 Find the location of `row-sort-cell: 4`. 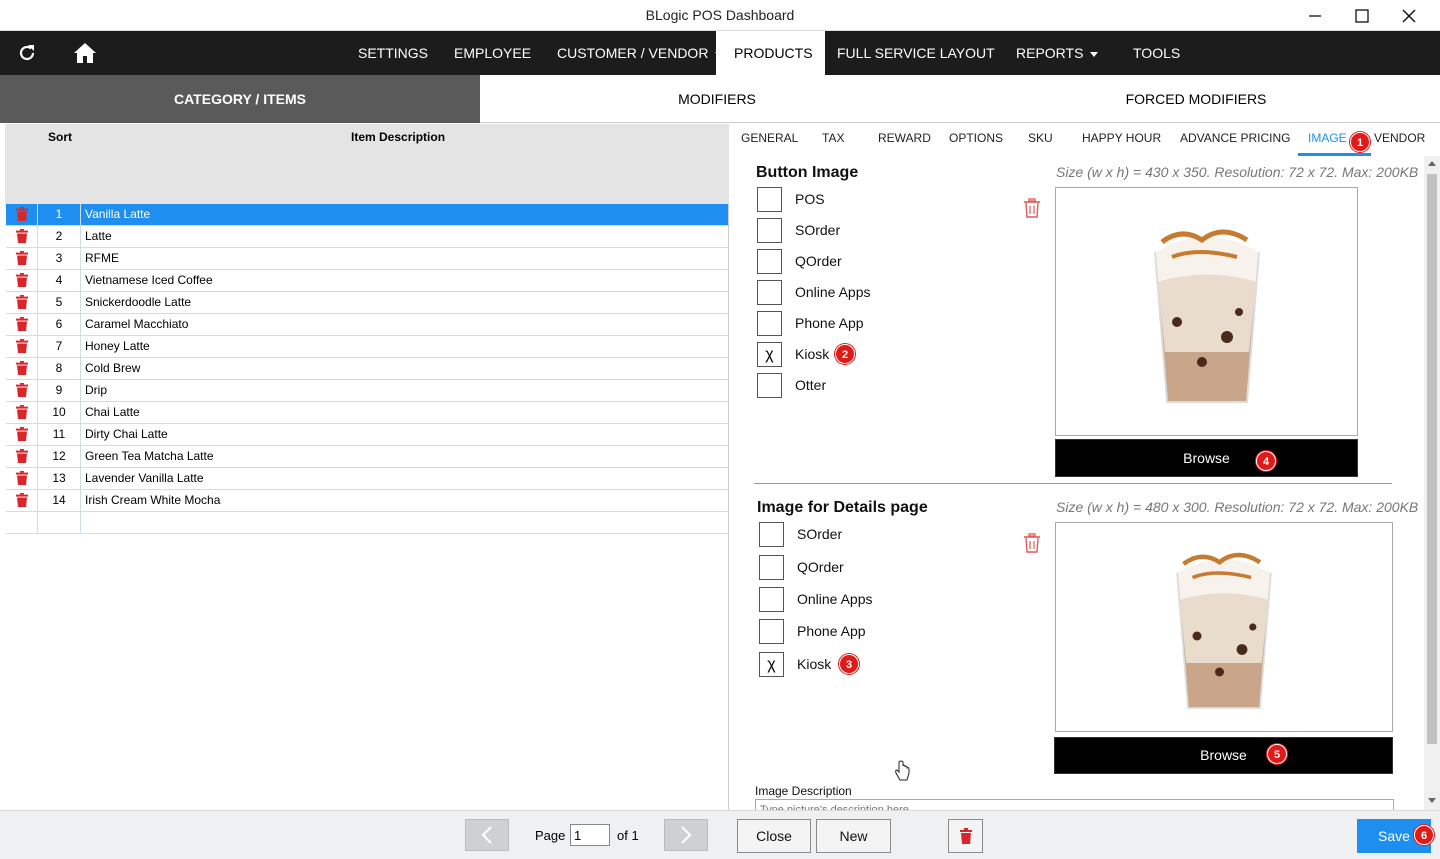

row-sort-cell: 4 is located at coordinates (59, 280).